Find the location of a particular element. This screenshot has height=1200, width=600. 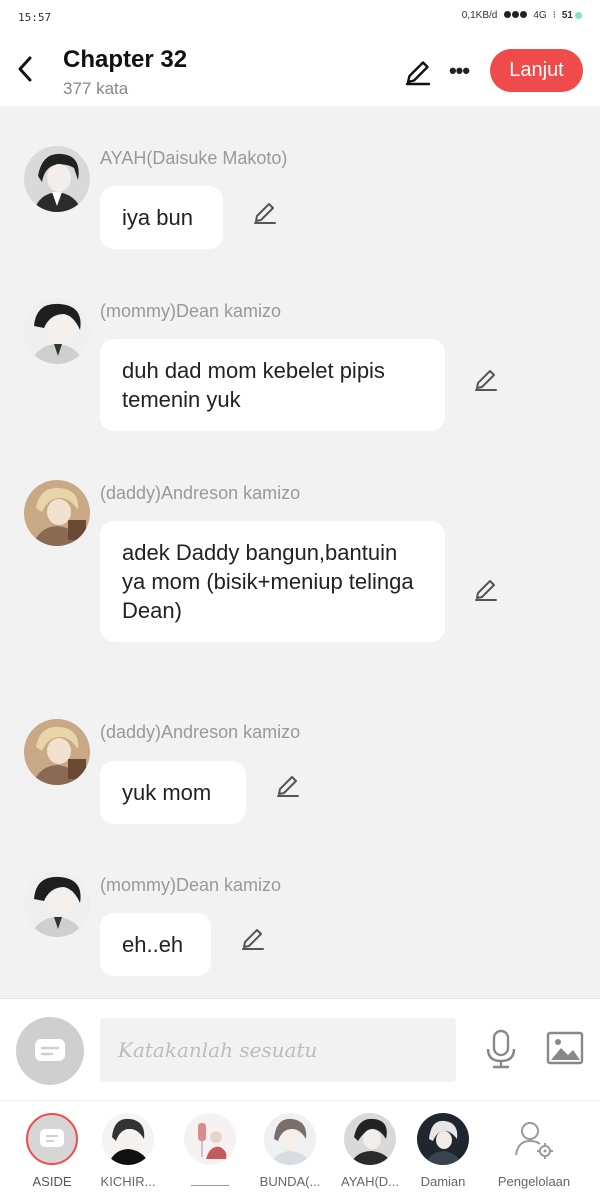

message-composer is located at coordinates (300, 1049).